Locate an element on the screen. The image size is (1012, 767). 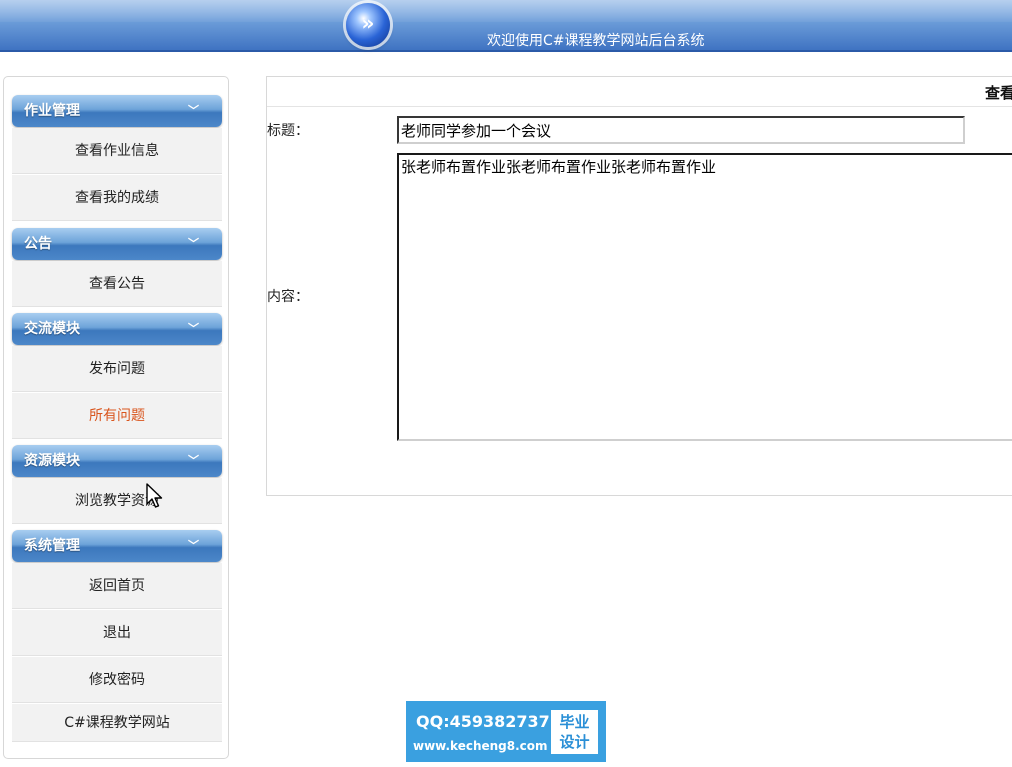
sidebar-item-all-questions: 所有问题 is located at coordinates (117, 416).